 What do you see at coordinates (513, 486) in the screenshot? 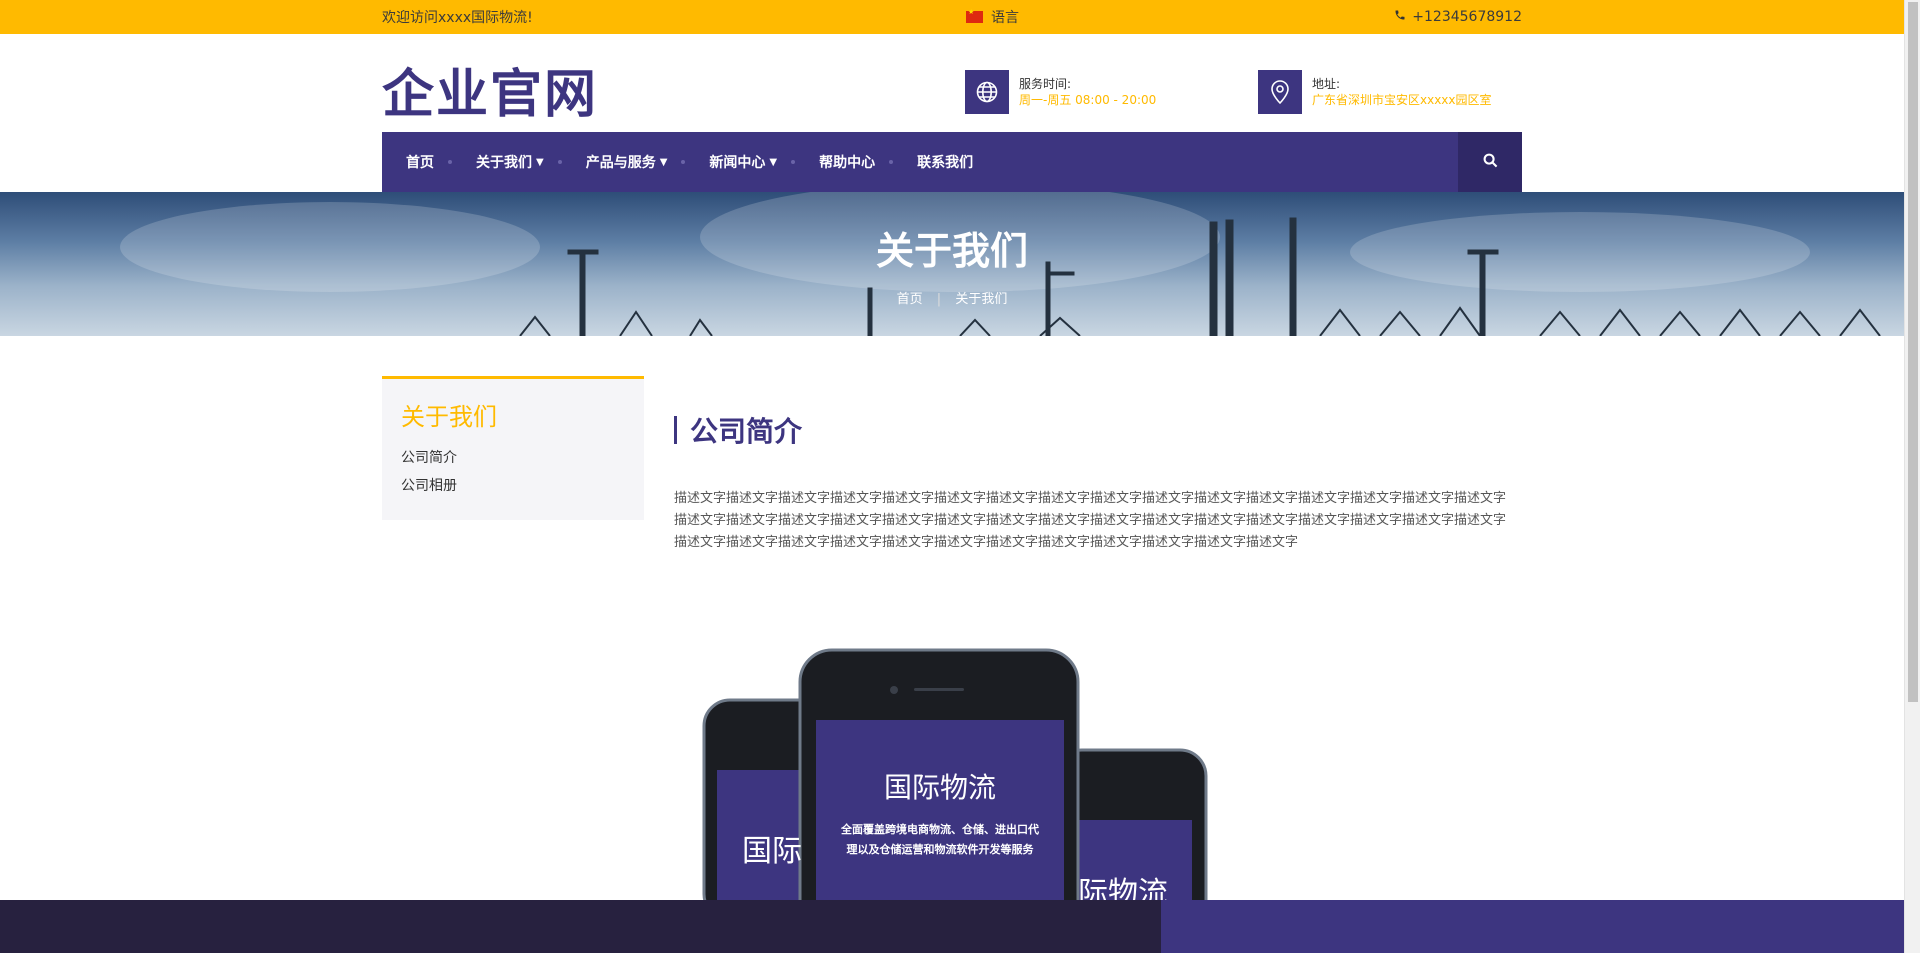
I see `sidebar-link-album: 公司相册` at bounding box center [513, 486].